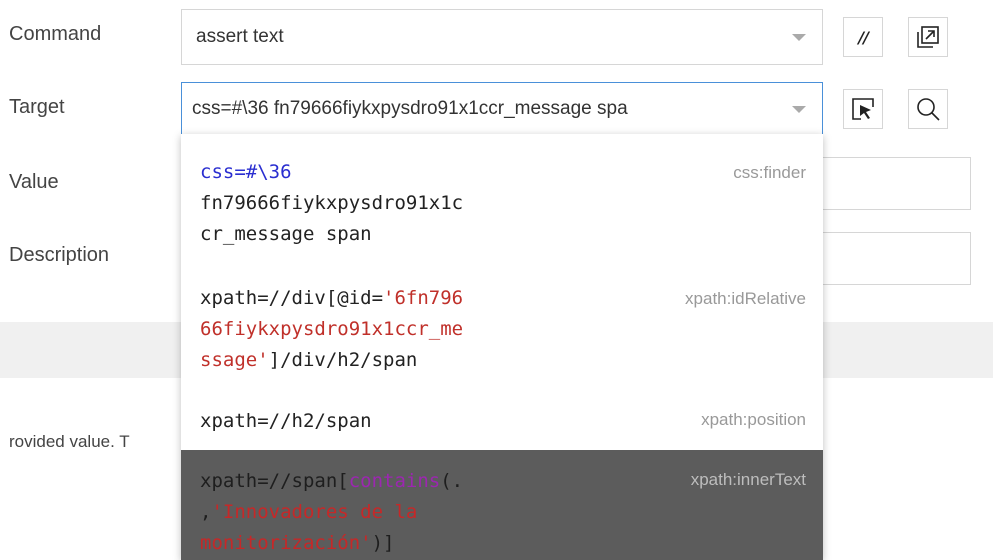 The width and height of the screenshot is (993, 560). What do you see at coordinates (745, 298) in the screenshot?
I see `target-option-strategy: xpath:idRelative` at bounding box center [745, 298].